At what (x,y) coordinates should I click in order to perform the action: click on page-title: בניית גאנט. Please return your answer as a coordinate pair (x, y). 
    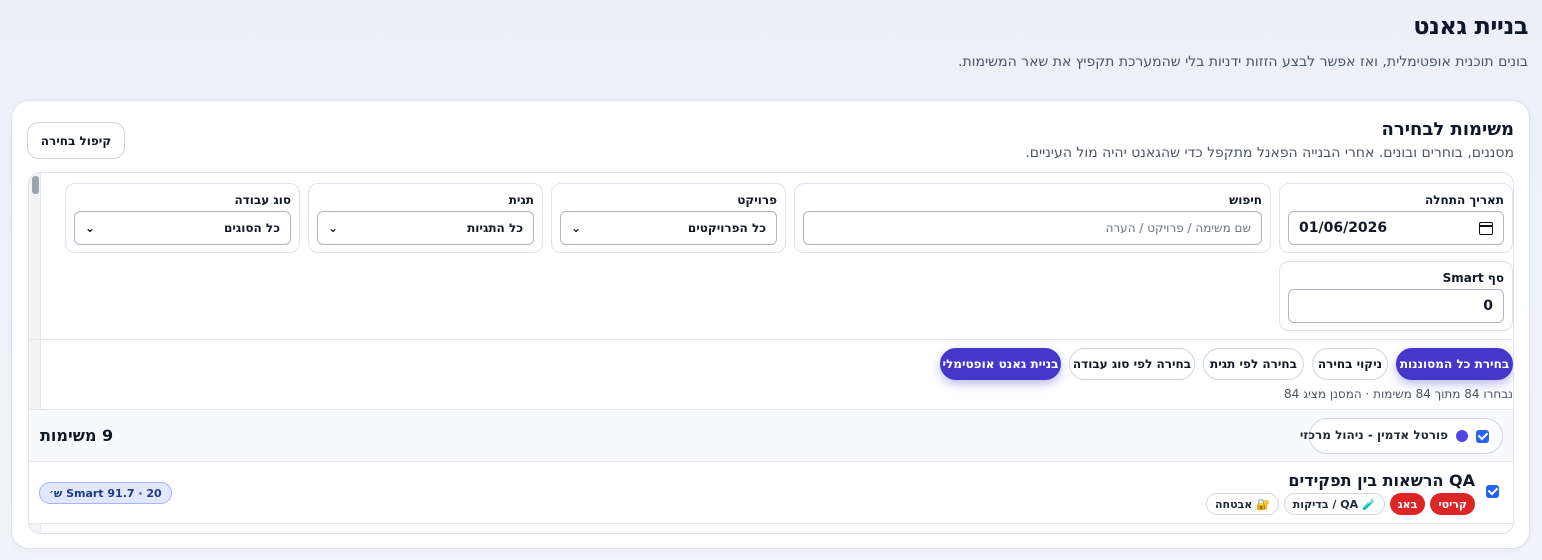
    Looking at the image, I should click on (1470, 26).